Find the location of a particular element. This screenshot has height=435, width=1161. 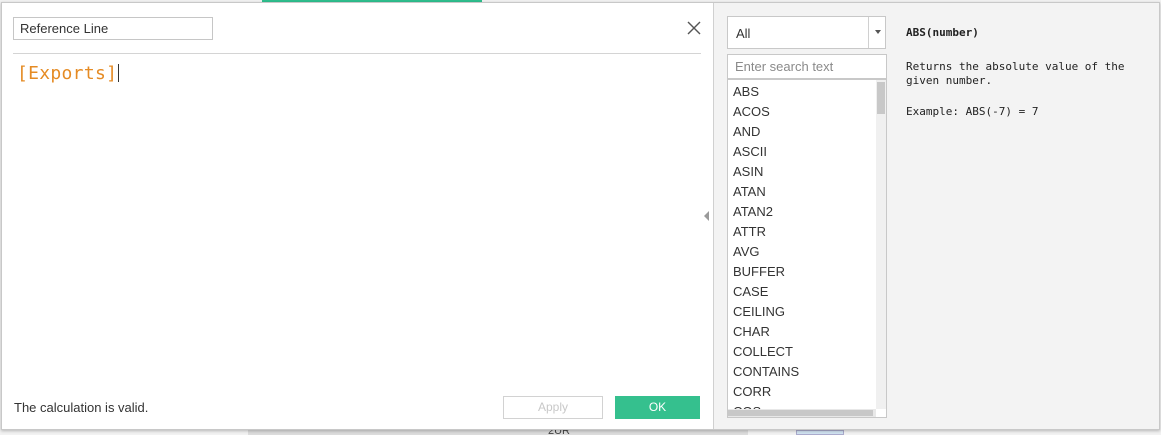

function-list-item: CORR is located at coordinates (803, 392).